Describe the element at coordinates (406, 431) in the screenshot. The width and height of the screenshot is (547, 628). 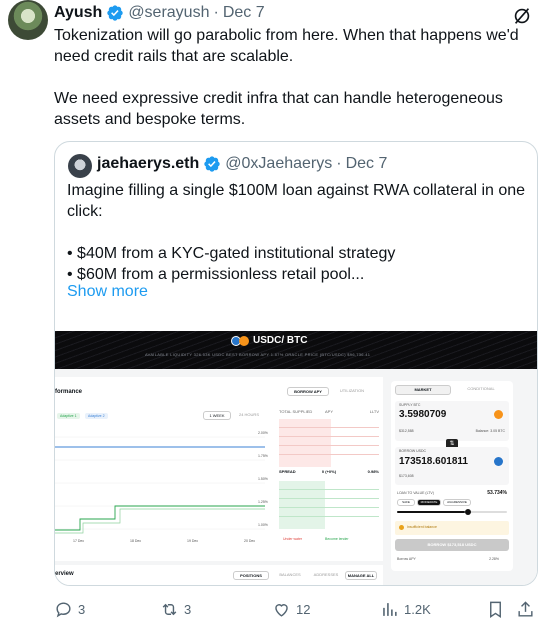
I see `supply-usd: $312,588` at that location.